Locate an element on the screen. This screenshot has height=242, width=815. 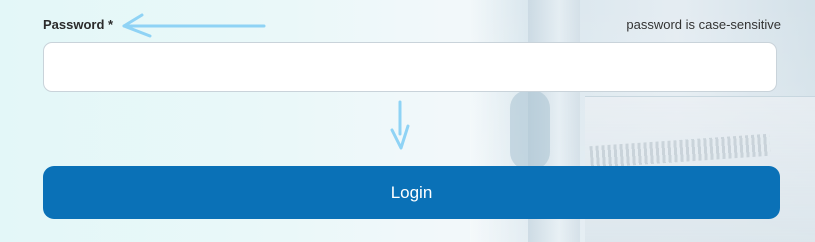
password-hint: password is case-sensitive is located at coordinates (703, 24).